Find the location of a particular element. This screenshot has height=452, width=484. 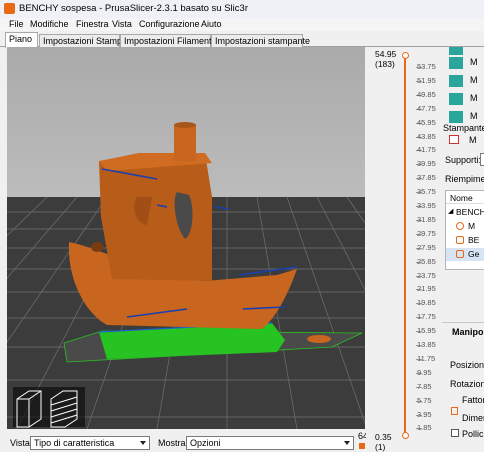

layer-tick-label: 17.75 is located at coordinates (426, 317).